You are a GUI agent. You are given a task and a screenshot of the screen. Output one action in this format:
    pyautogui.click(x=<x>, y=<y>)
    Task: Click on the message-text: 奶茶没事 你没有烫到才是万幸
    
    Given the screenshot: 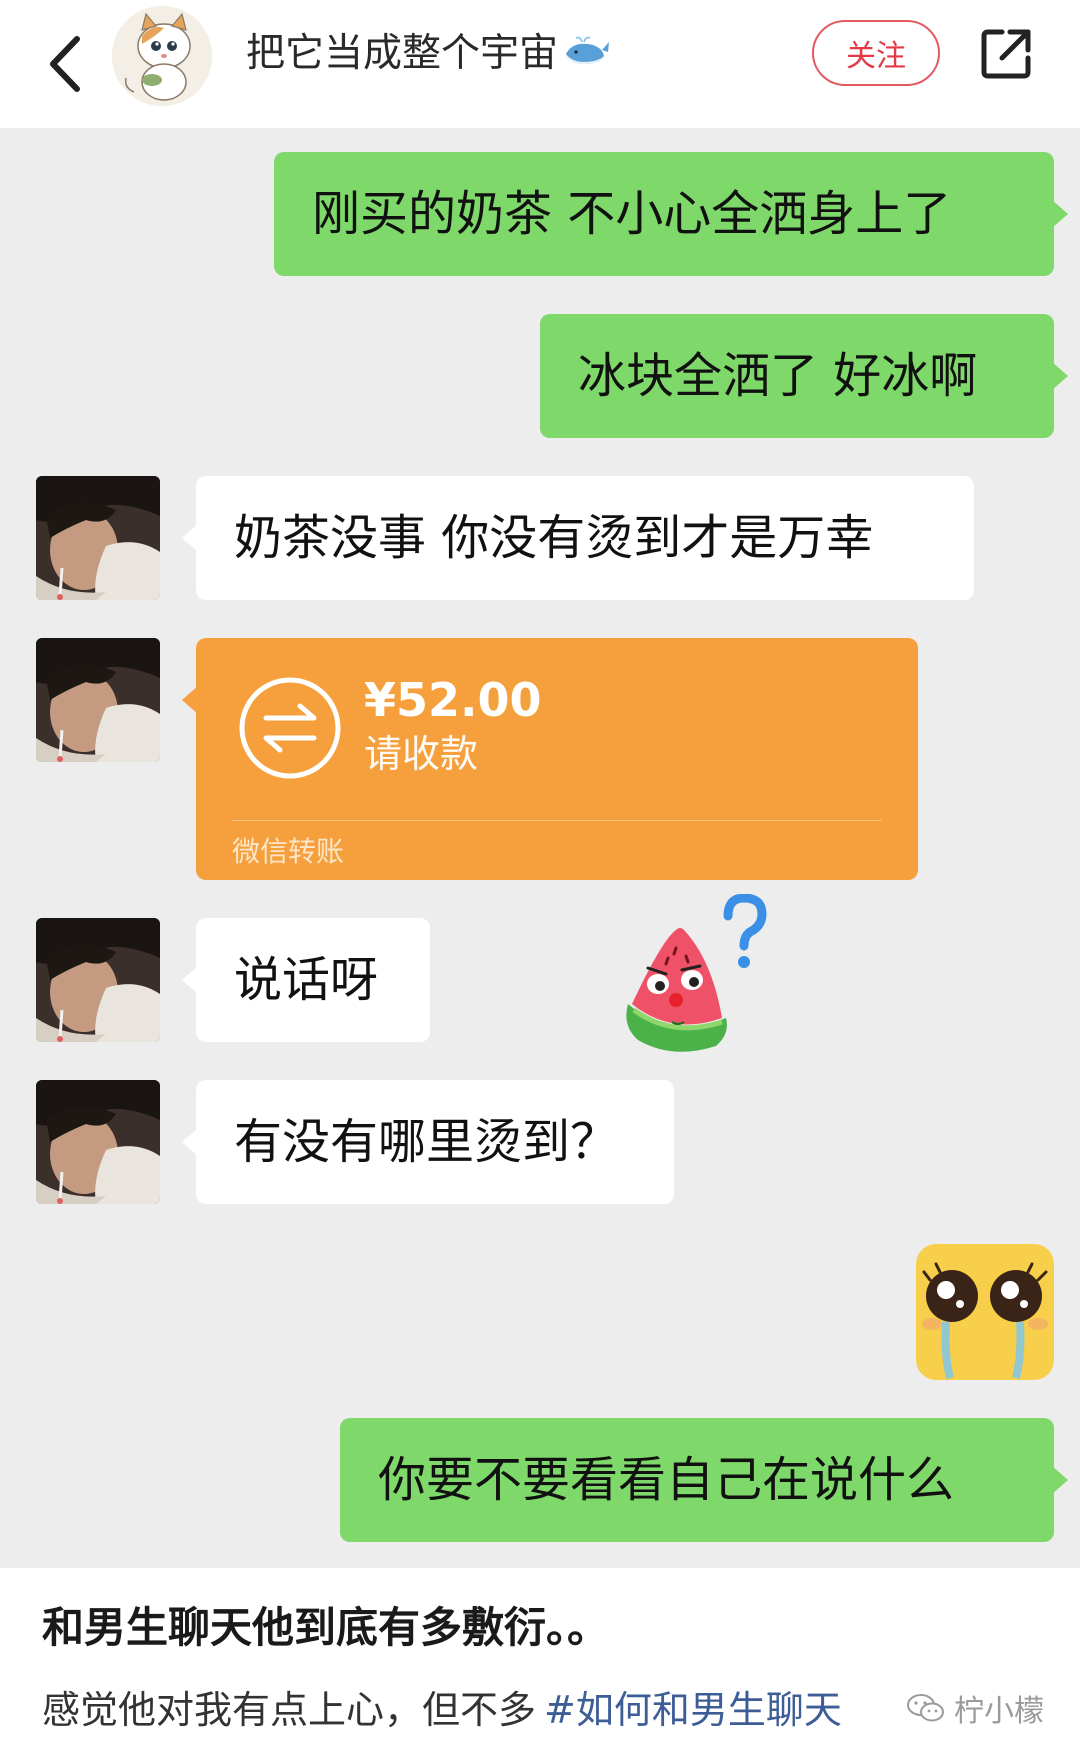 What is the action you would take?
    pyautogui.click(x=554, y=538)
    